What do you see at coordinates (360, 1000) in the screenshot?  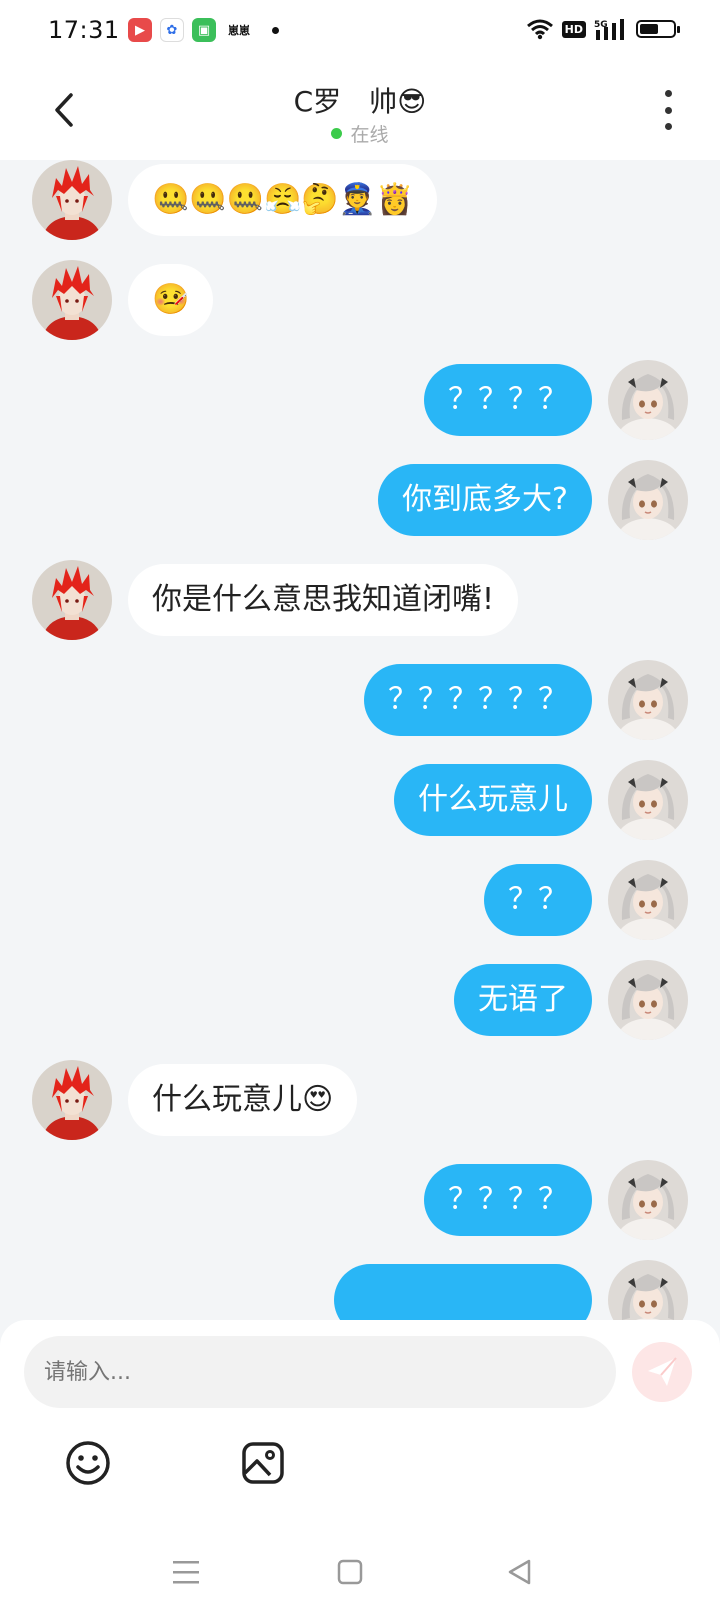 I see `message-row: 无语了` at bounding box center [360, 1000].